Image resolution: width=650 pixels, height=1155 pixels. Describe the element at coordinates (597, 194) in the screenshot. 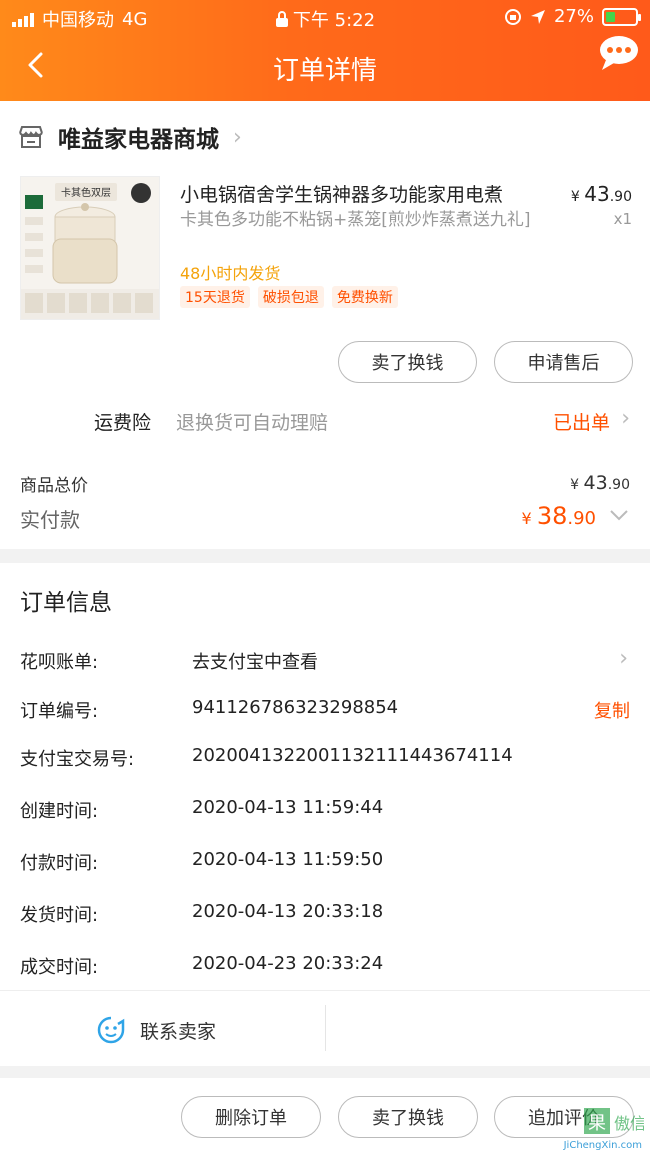

I see `price-int: 43` at that location.